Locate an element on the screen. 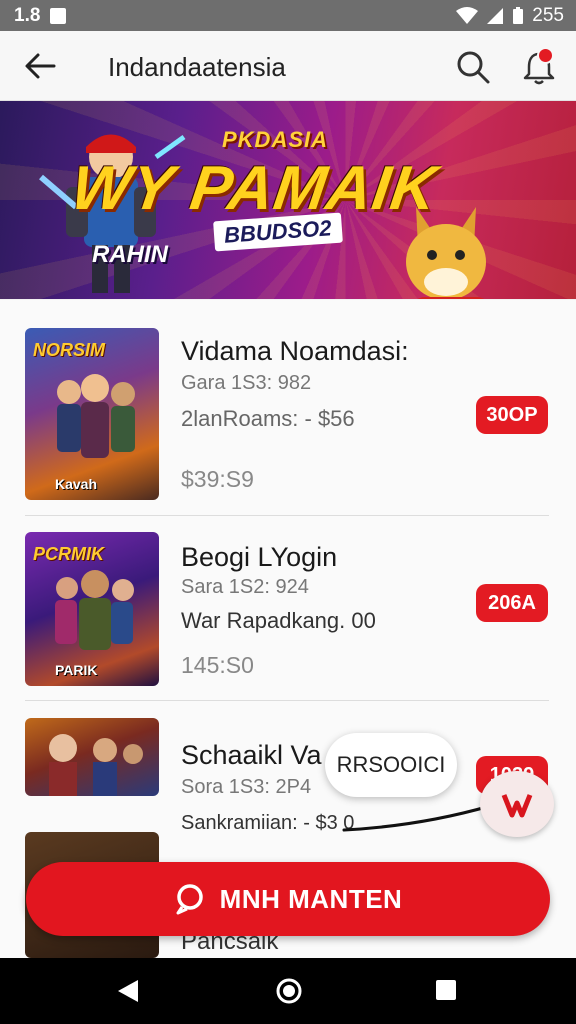 The image size is (576, 1024). system-nav-bar is located at coordinates (288, 991).